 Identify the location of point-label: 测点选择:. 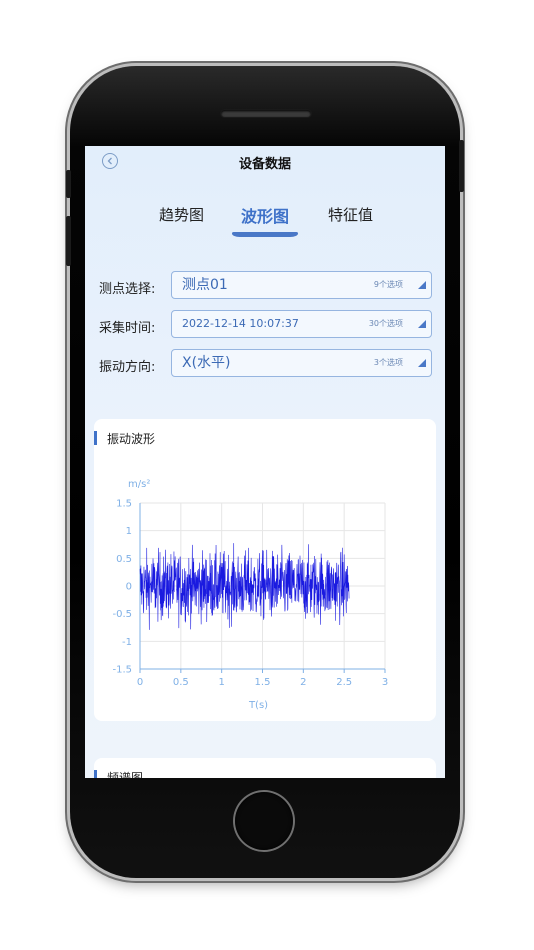
(127, 289).